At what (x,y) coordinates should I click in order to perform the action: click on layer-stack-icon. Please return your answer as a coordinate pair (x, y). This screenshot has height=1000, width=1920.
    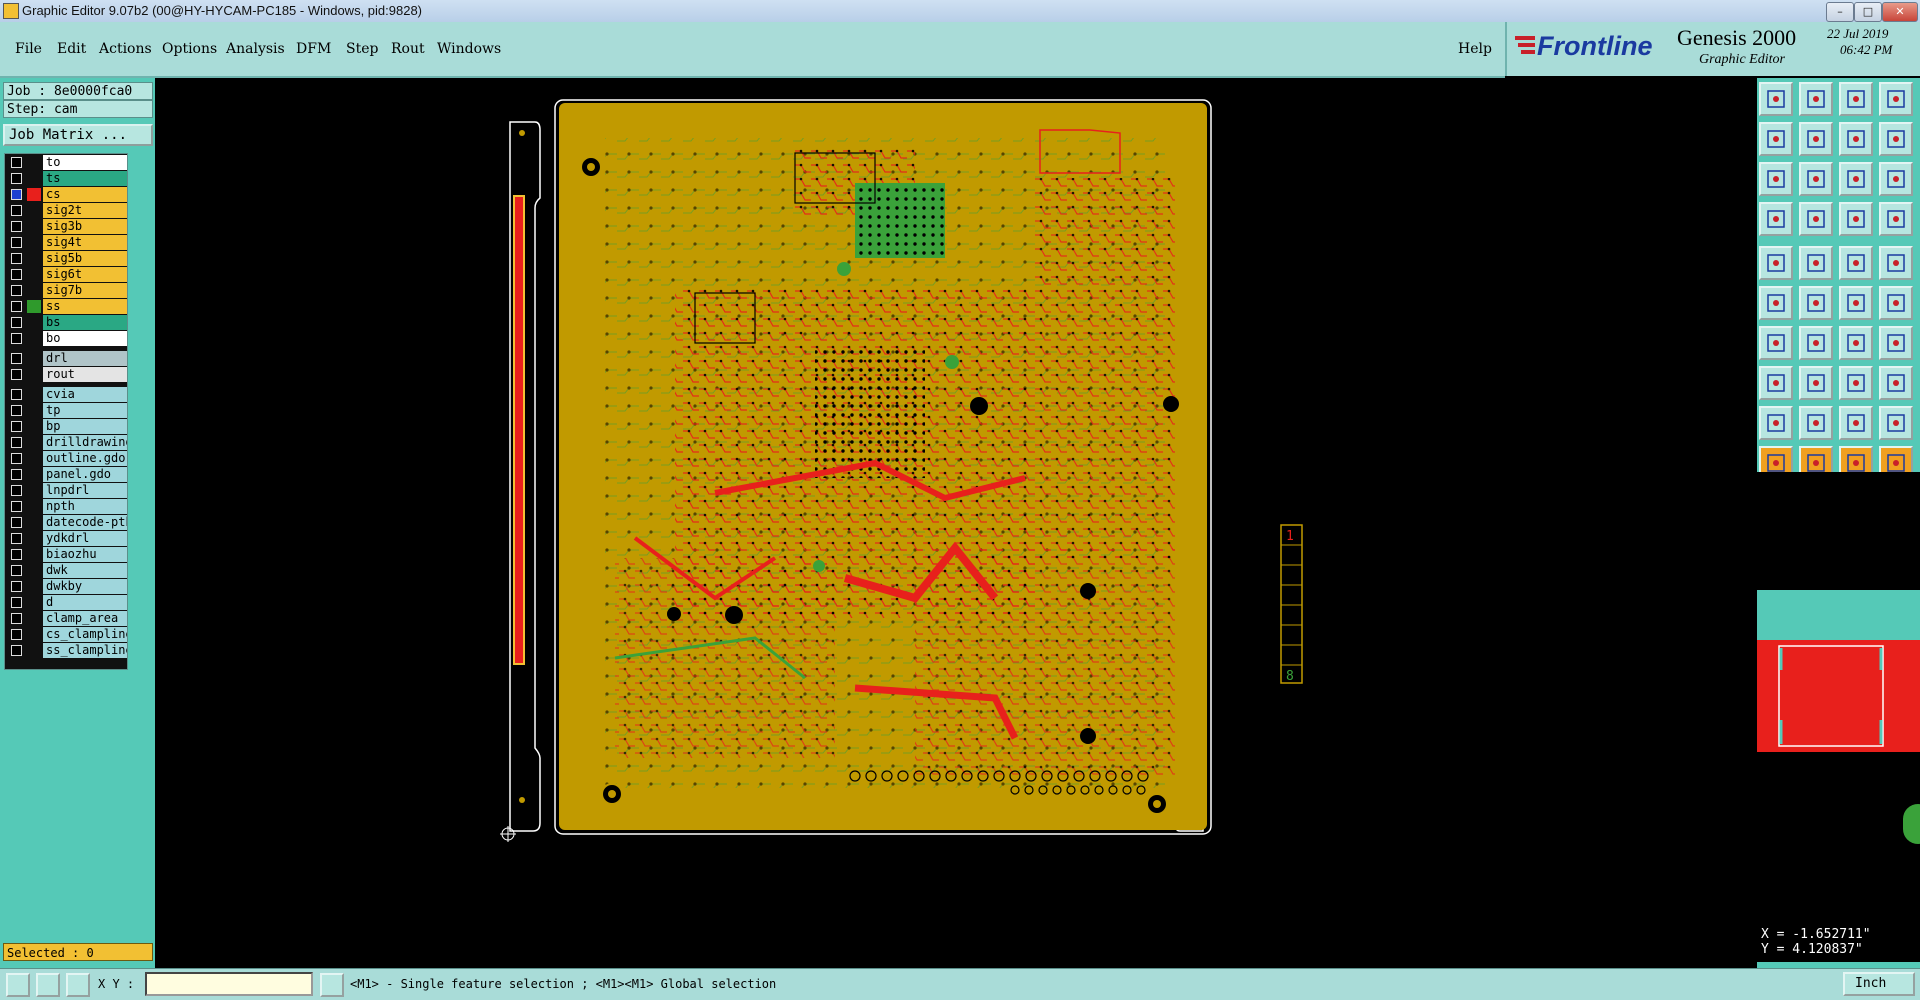
    Looking at the image, I should click on (1856, 219).